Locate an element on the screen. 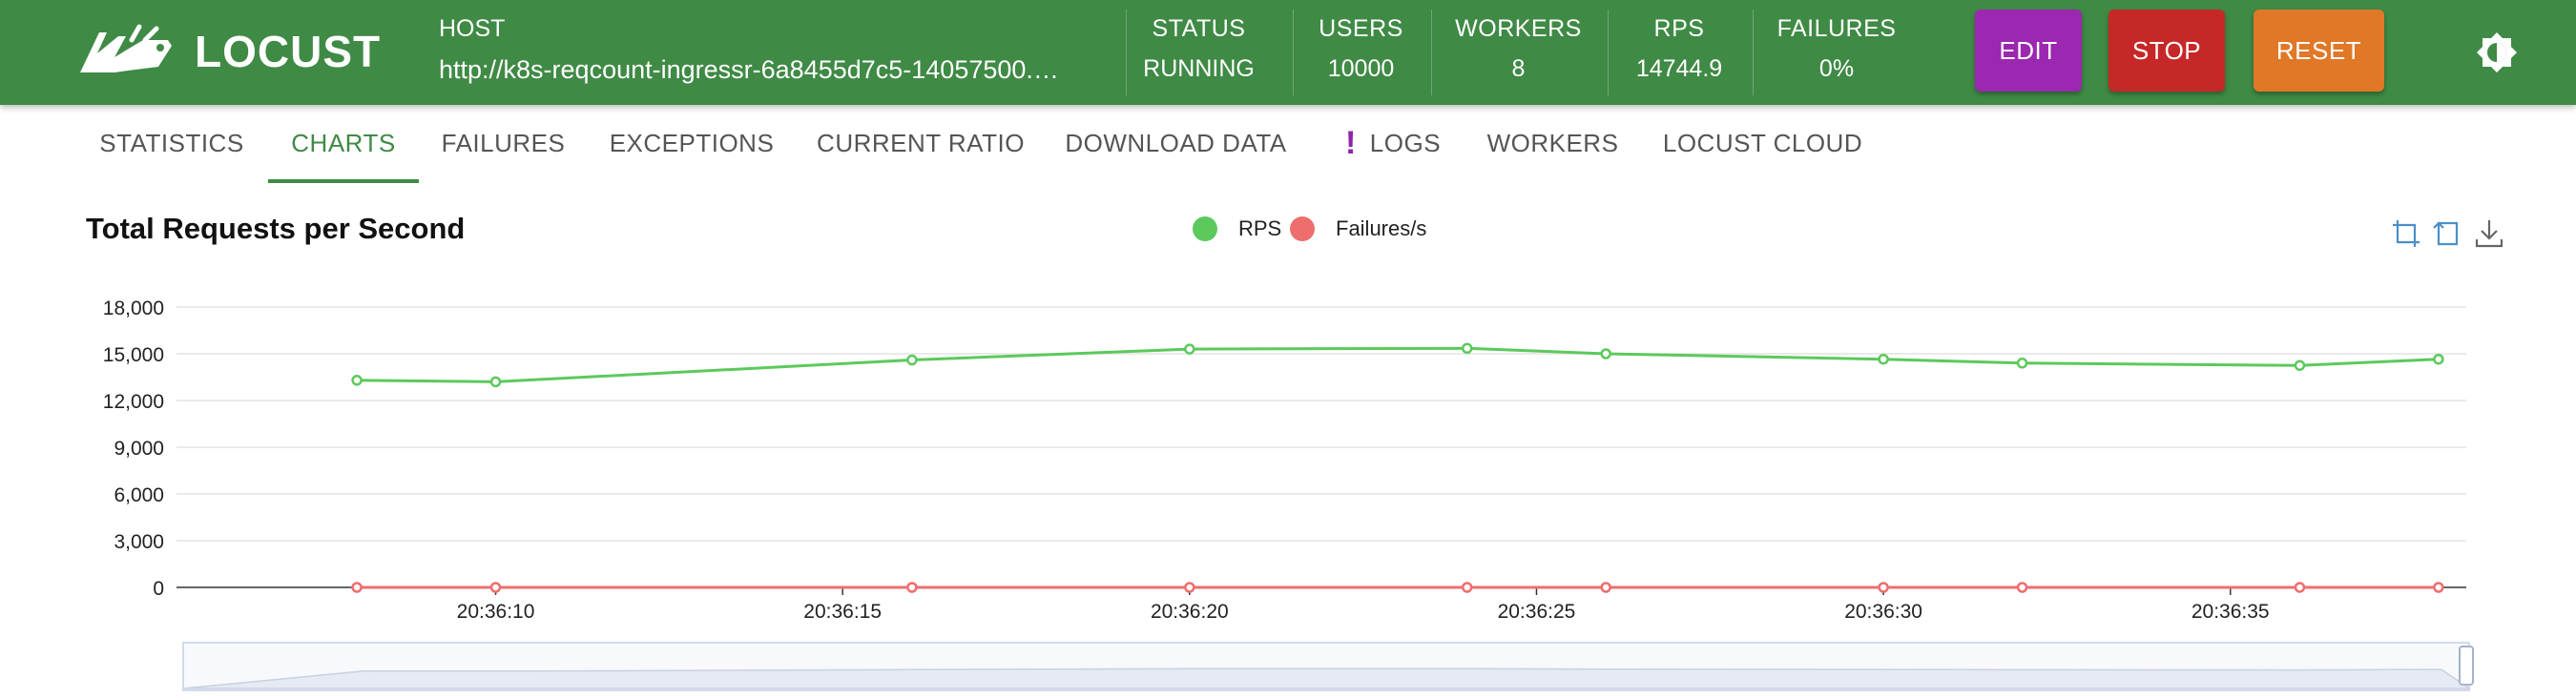 The image size is (2576, 698). zoom-slider-handle is located at coordinates (2466, 666).